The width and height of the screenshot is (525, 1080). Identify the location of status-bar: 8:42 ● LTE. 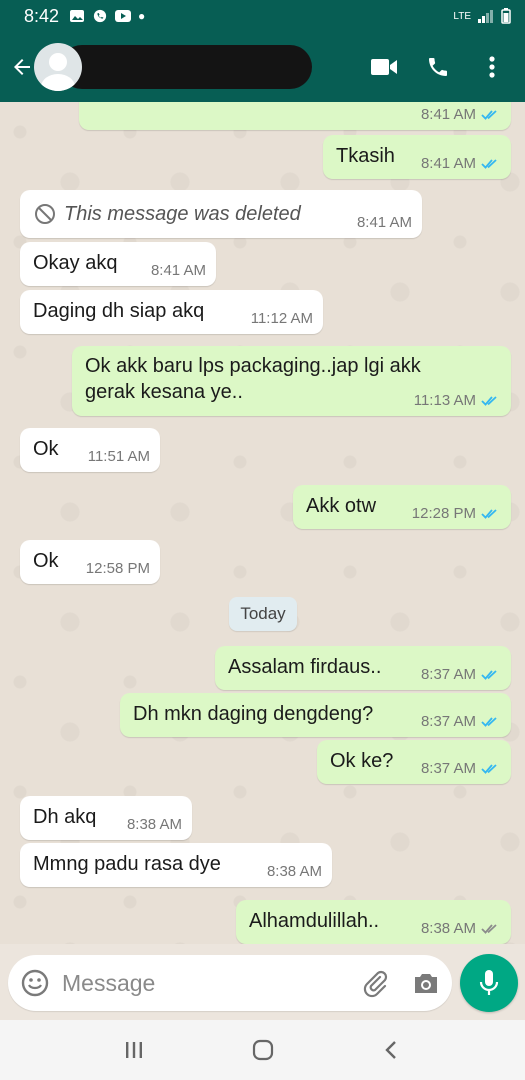
(262, 16).